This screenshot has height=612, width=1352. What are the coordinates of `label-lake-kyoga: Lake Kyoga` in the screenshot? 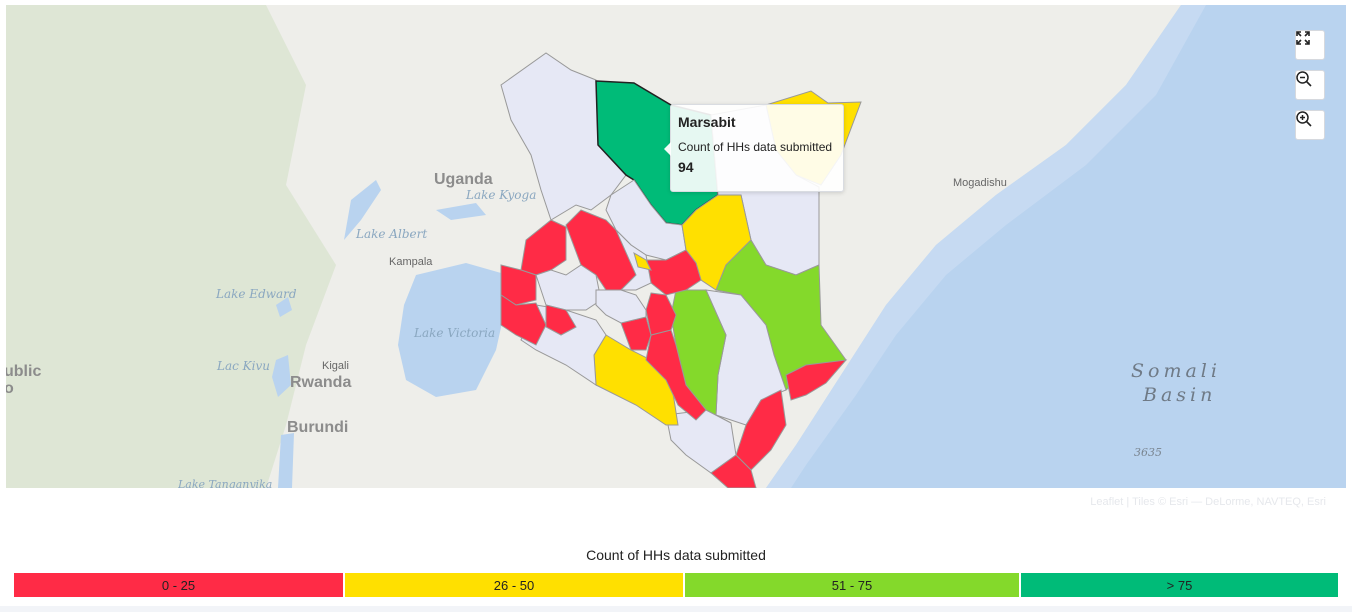 It's located at (501, 195).